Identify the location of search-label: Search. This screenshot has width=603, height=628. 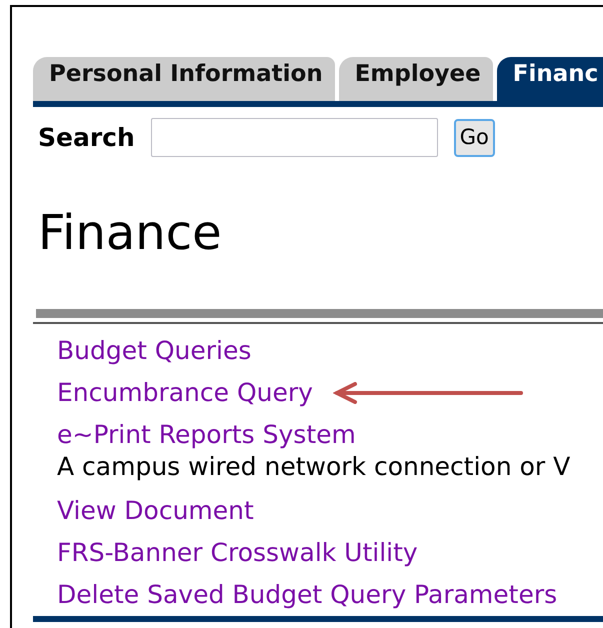
(86, 138).